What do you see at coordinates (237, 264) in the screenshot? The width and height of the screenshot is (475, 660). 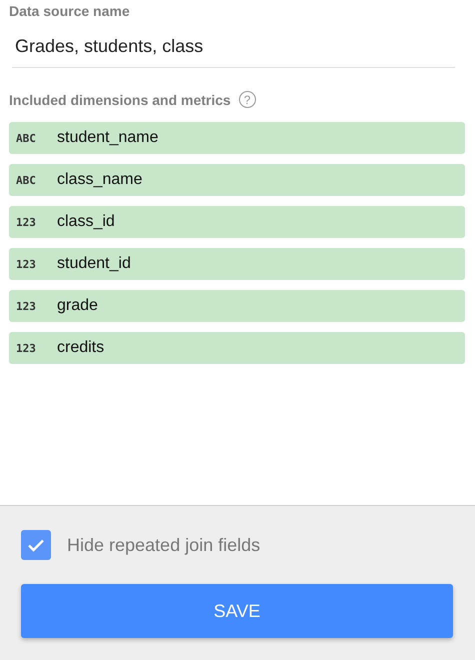 I see `field-chip: 123 student_id` at bounding box center [237, 264].